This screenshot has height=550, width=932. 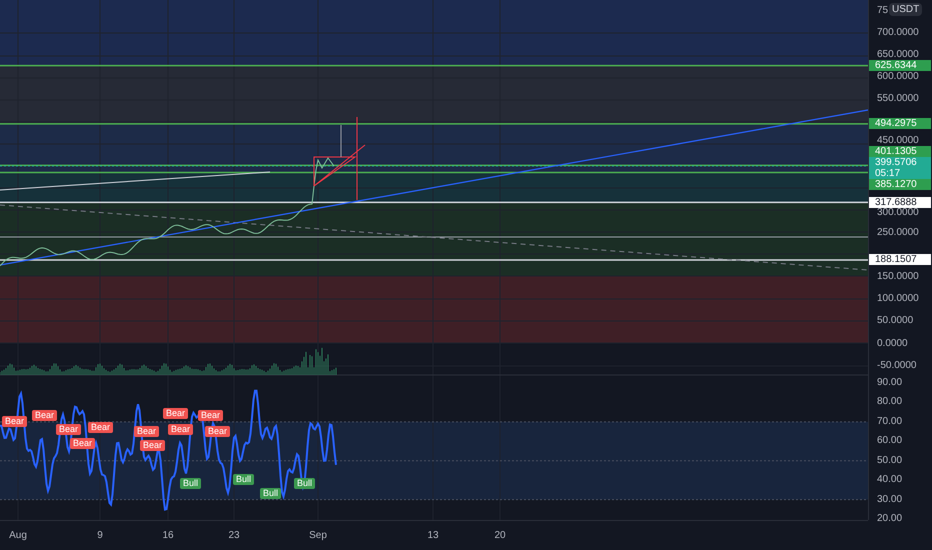 What do you see at coordinates (889, 461) in the screenshot?
I see `rsi-tick: 50.00` at bounding box center [889, 461].